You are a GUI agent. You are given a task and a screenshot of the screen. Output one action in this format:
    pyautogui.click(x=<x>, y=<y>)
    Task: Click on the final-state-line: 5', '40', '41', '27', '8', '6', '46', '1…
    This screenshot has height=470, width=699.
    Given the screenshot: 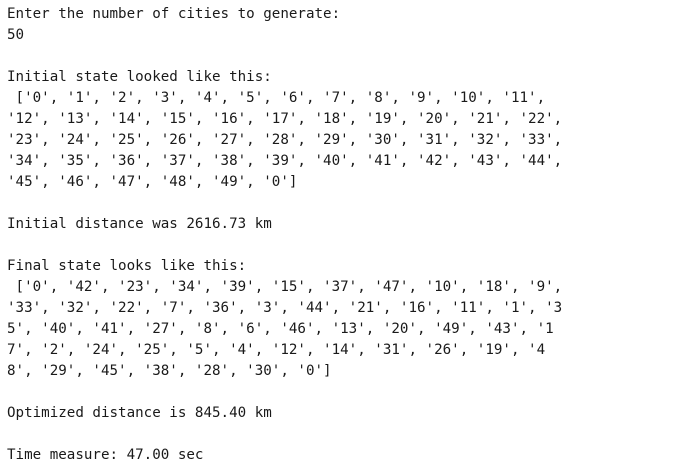 What is the action you would take?
    pyautogui.click(x=280, y=329)
    